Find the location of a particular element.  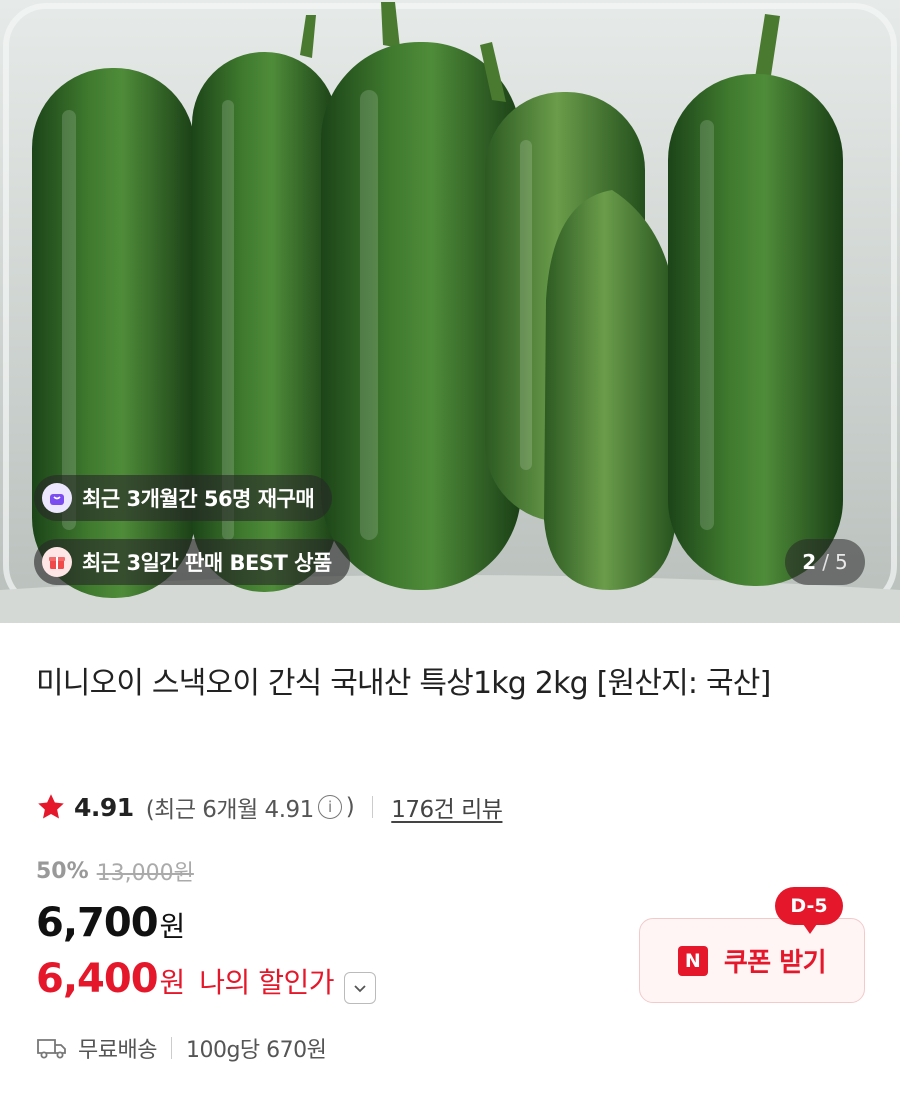

get-coupon-button: N 쿠폰 받기 is located at coordinates (752, 960).